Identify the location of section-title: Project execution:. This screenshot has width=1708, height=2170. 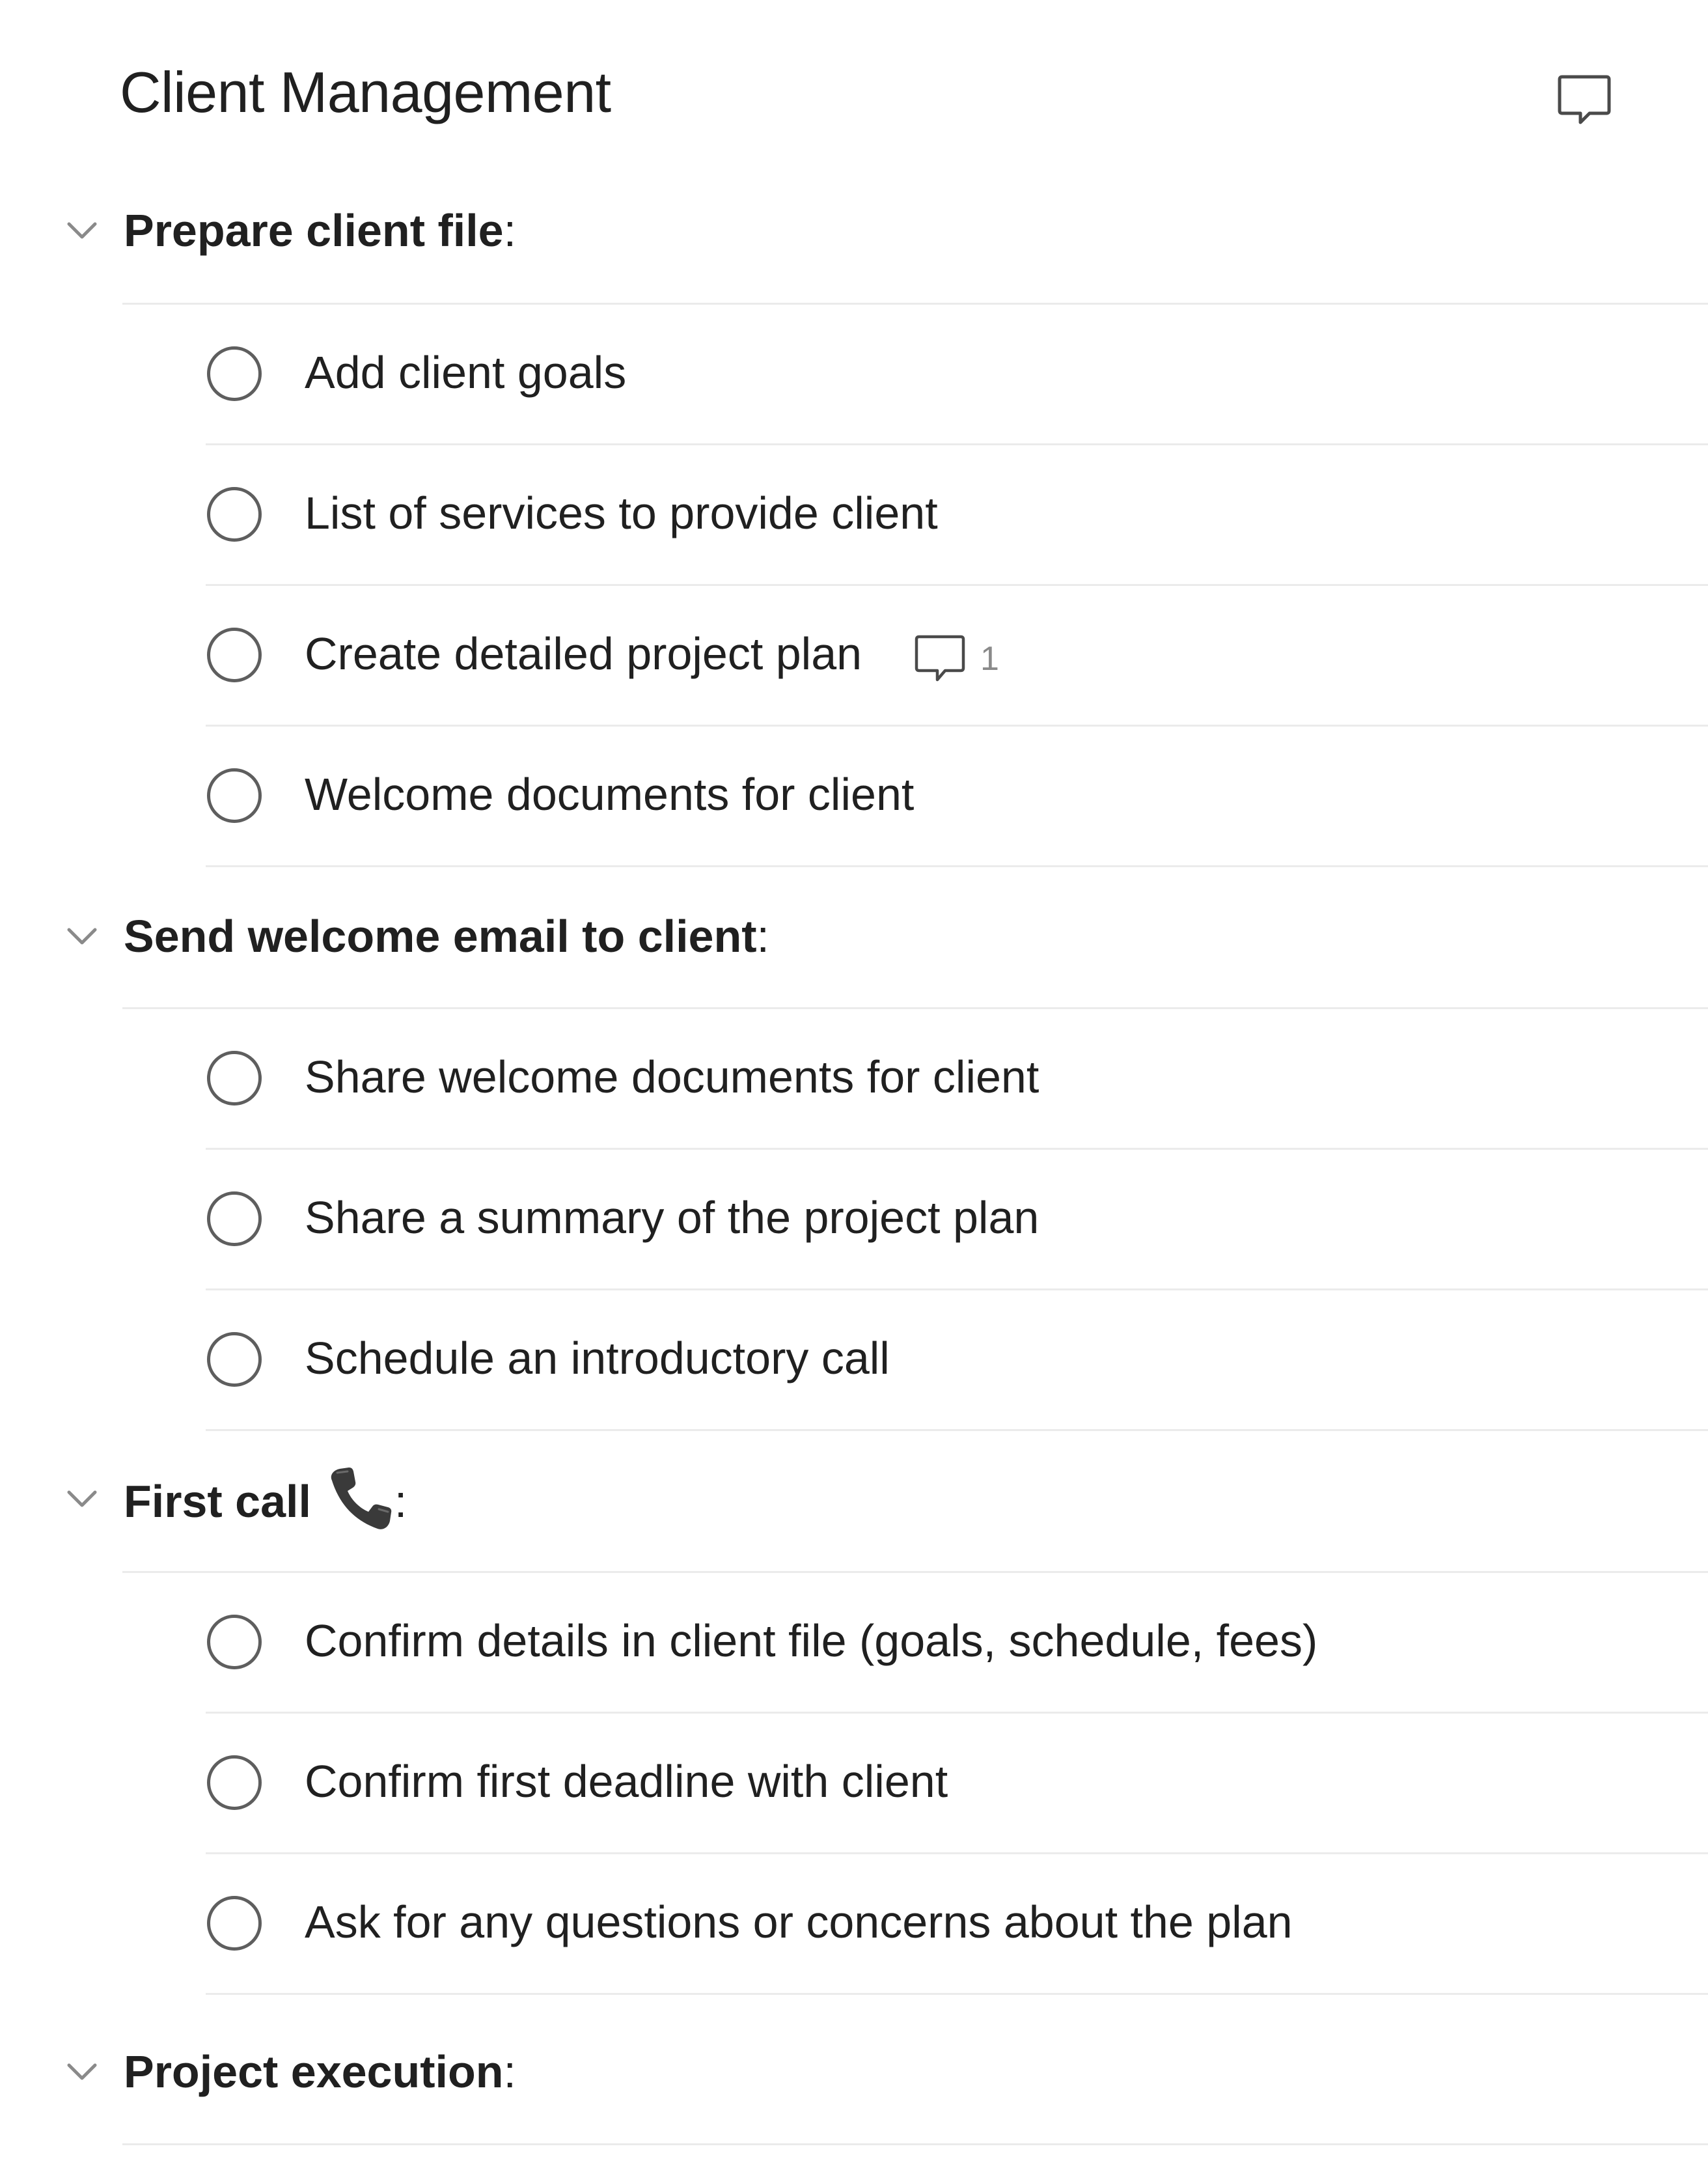
(320, 2072).